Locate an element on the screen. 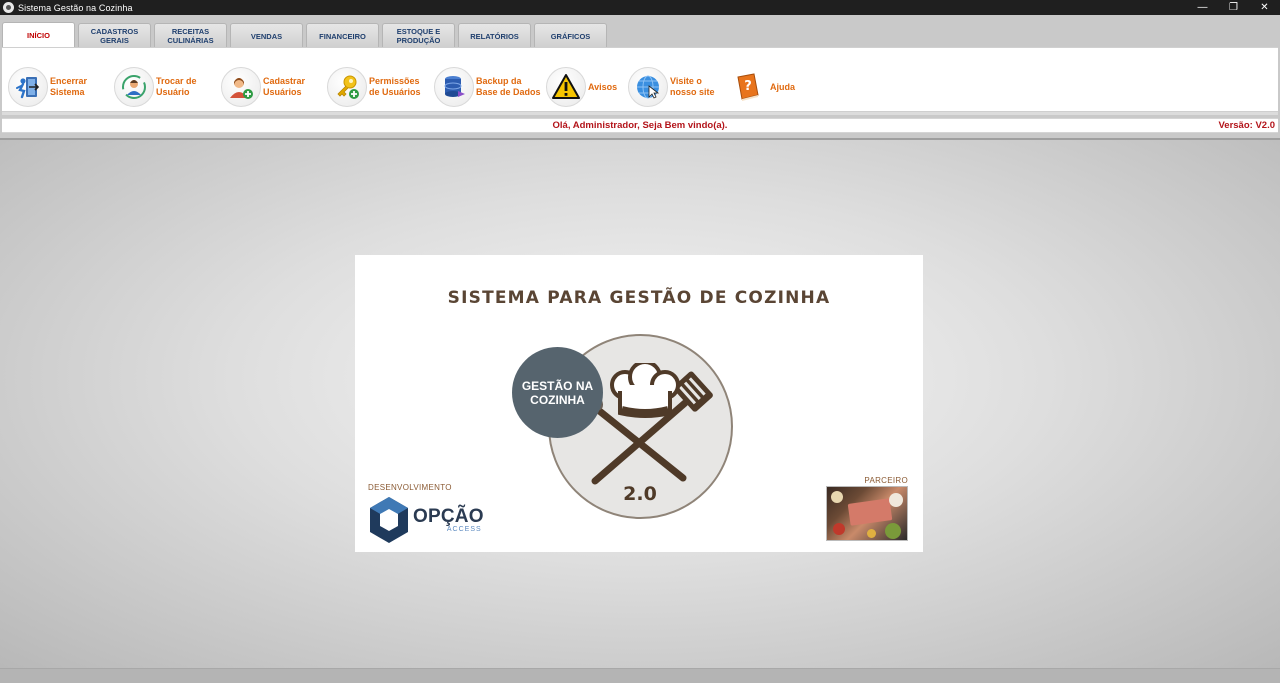 The image size is (1280, 683). developer-label: DESENVOLVIMENTO is located at coordinates (410, 487).